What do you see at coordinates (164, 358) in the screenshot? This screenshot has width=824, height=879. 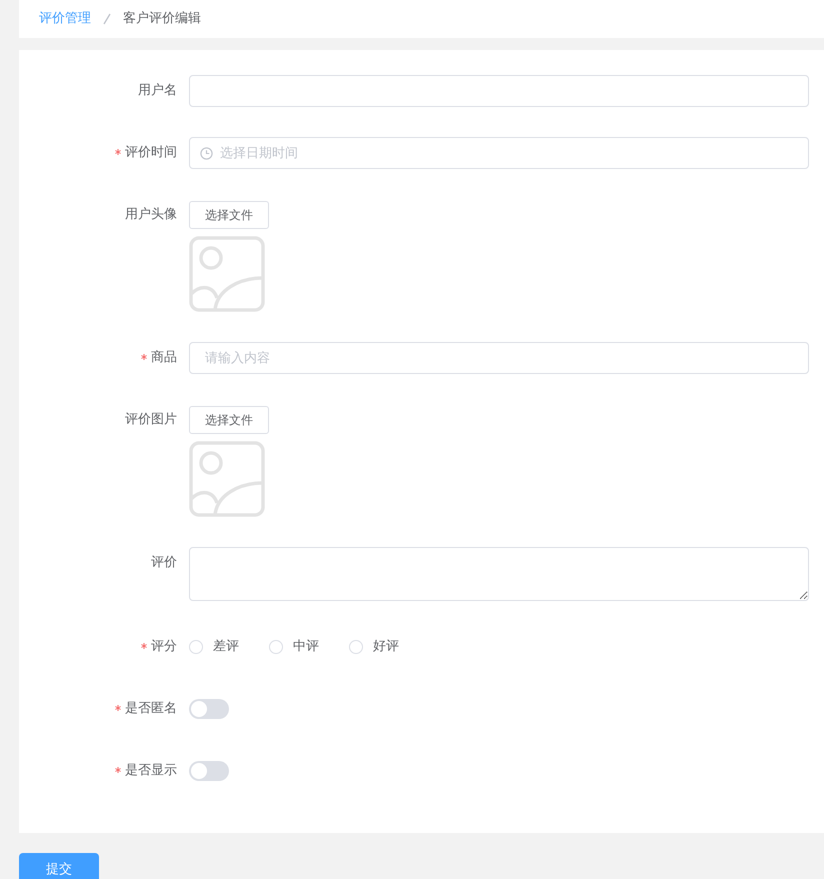 I see `field-label: 商品` at bounding box center [164, 358].